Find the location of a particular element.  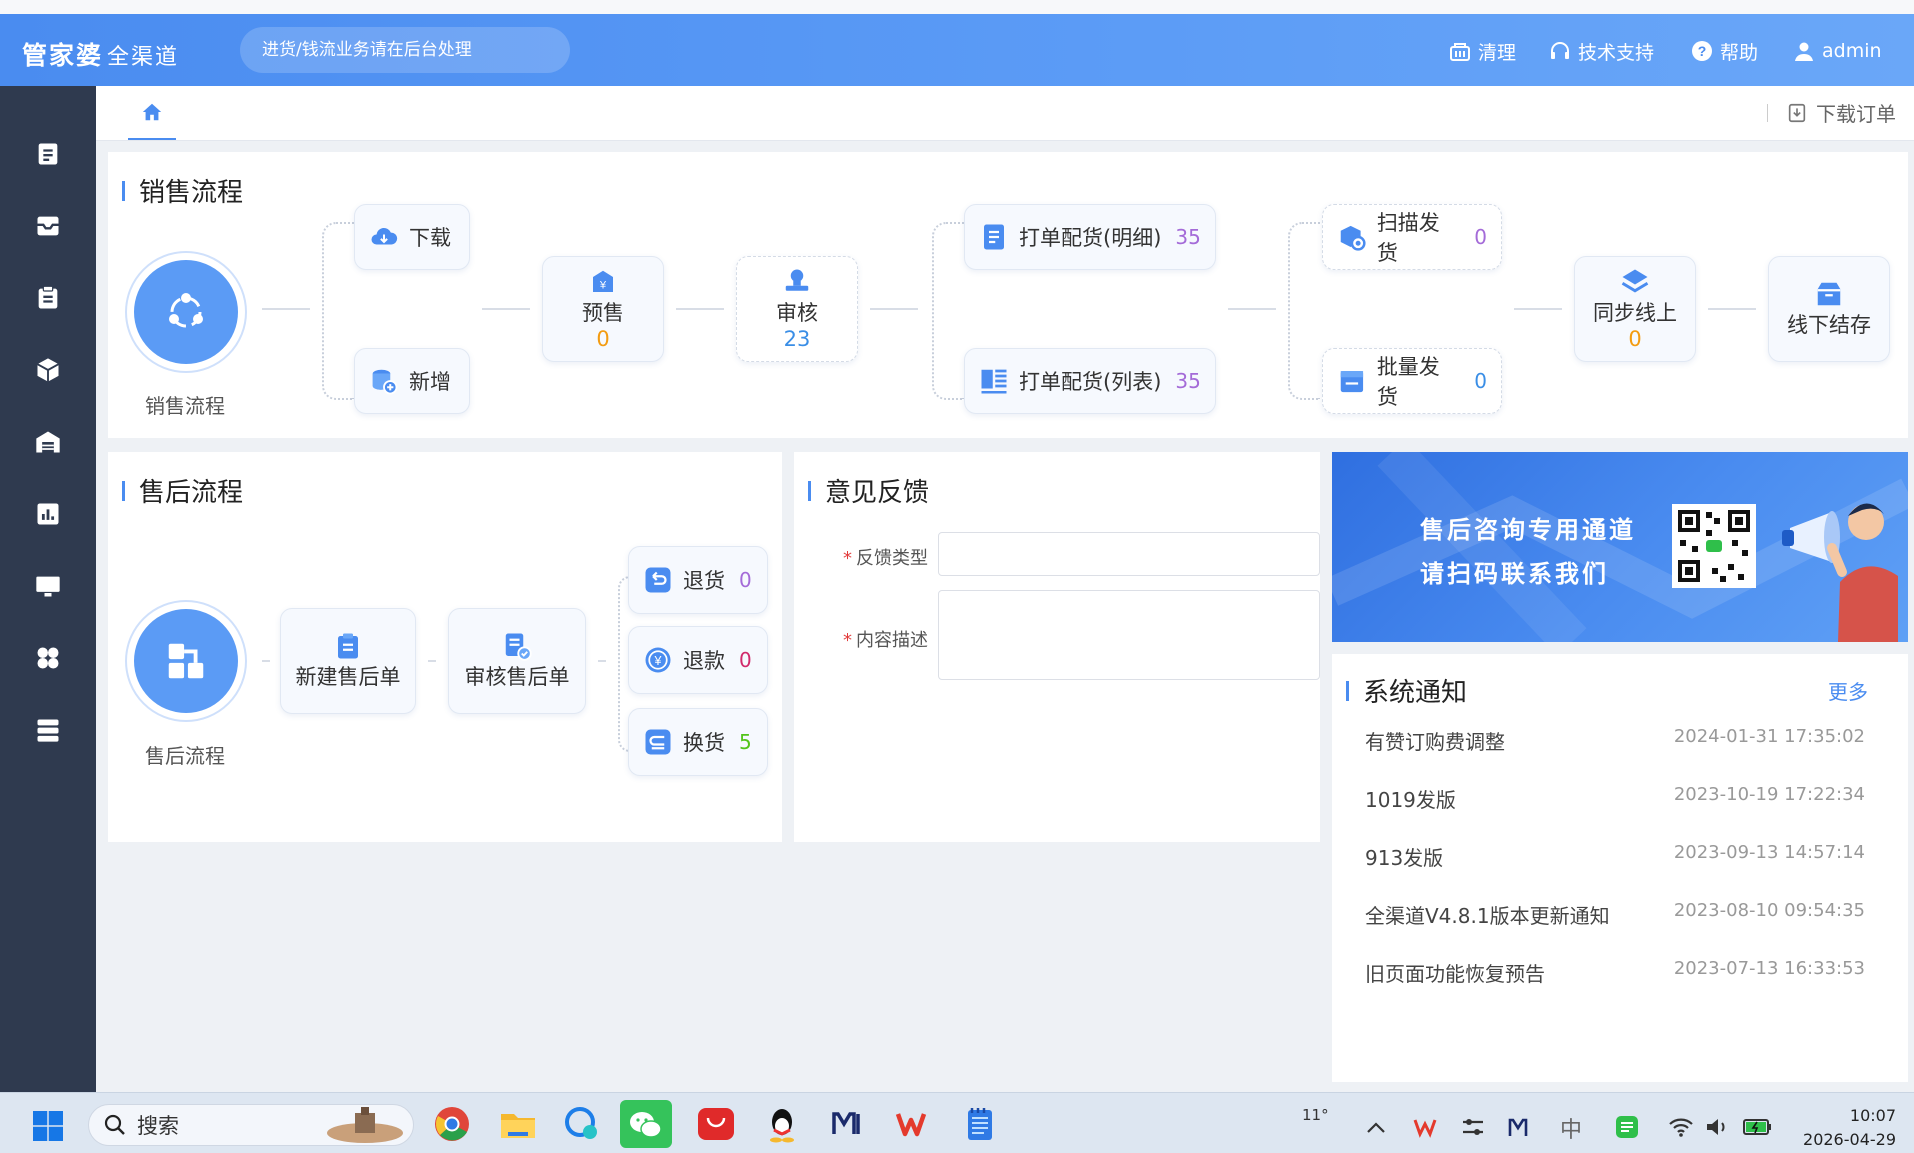

database-icon is located at coordinates (48, 730).